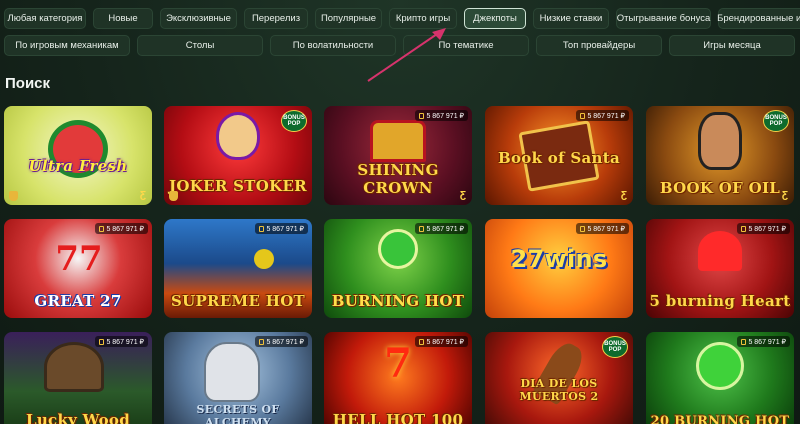 The width and height of the screenshot is (800, 424). What do you see at coordinates (720, 301) in the screenshot?
I see `game-title: 5 burning Heart` at bounding box center [720, 301].